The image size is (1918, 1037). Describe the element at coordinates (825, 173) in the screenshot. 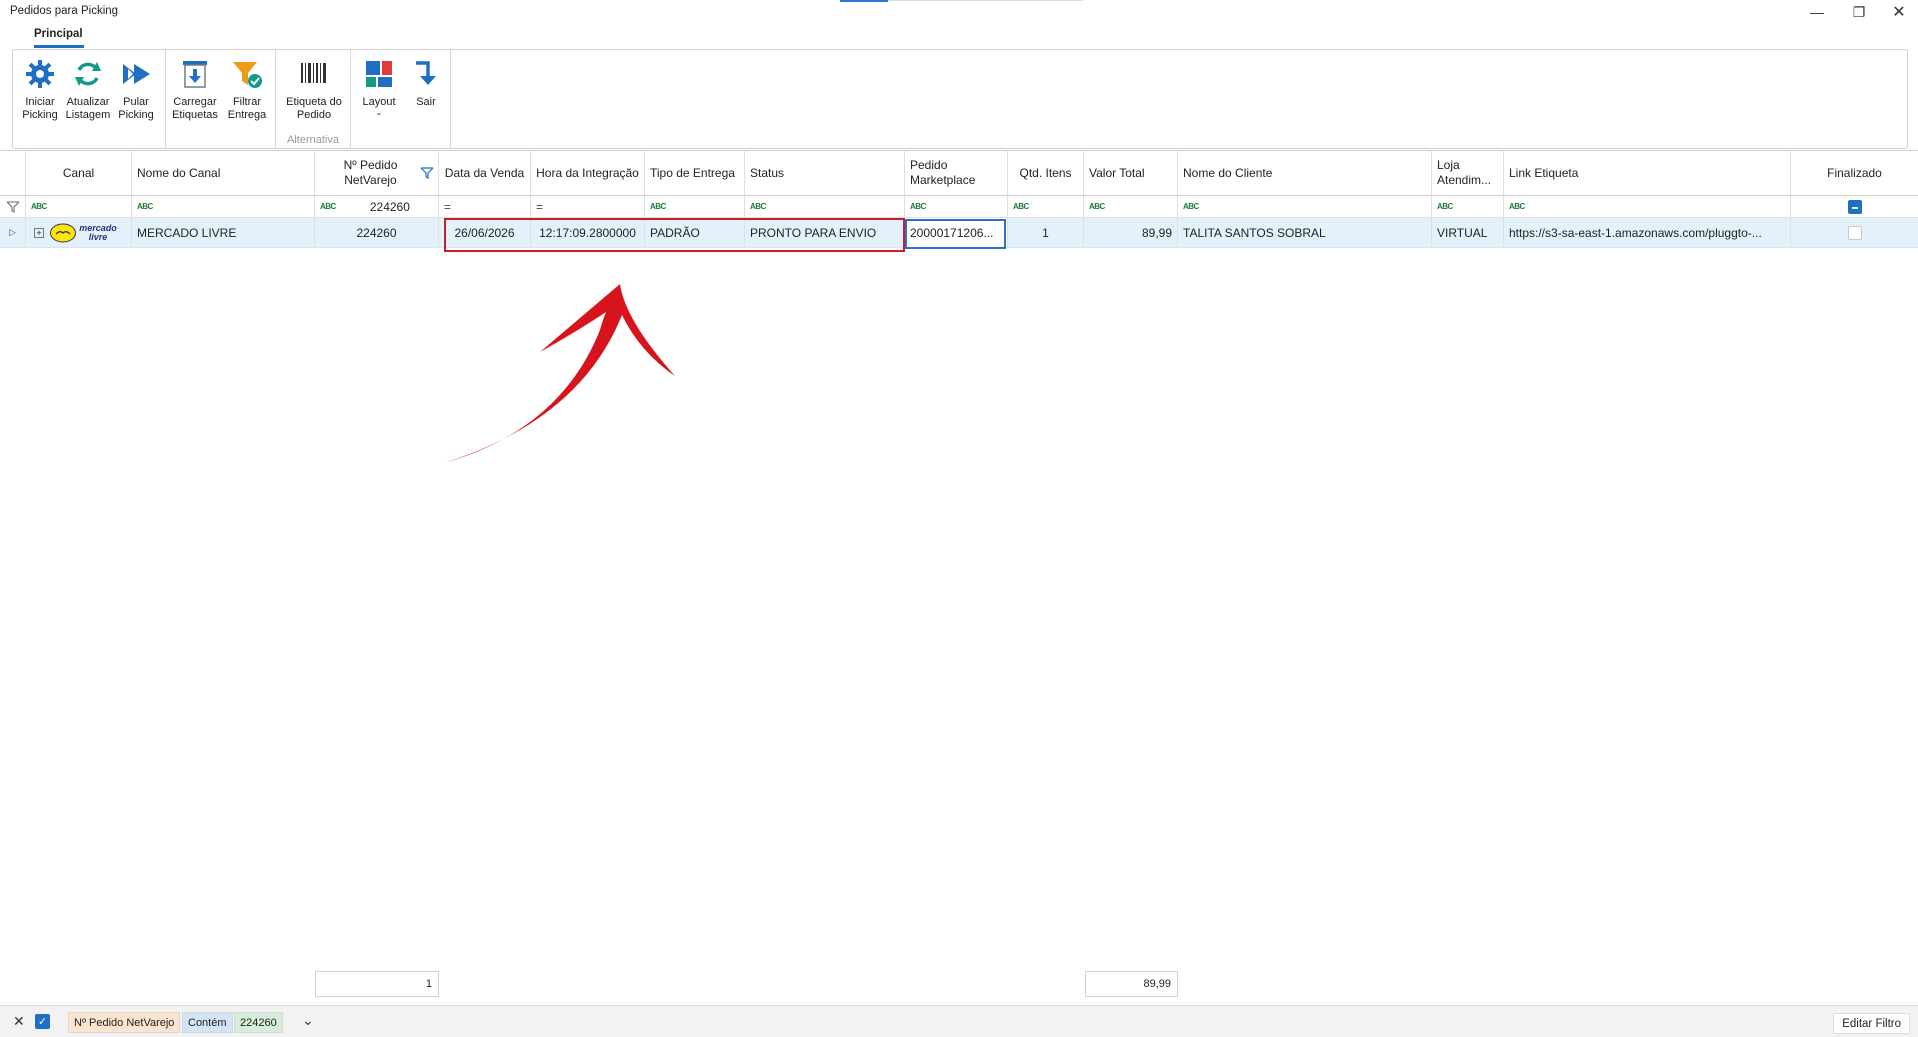

I see `col-status: Status` at that location.